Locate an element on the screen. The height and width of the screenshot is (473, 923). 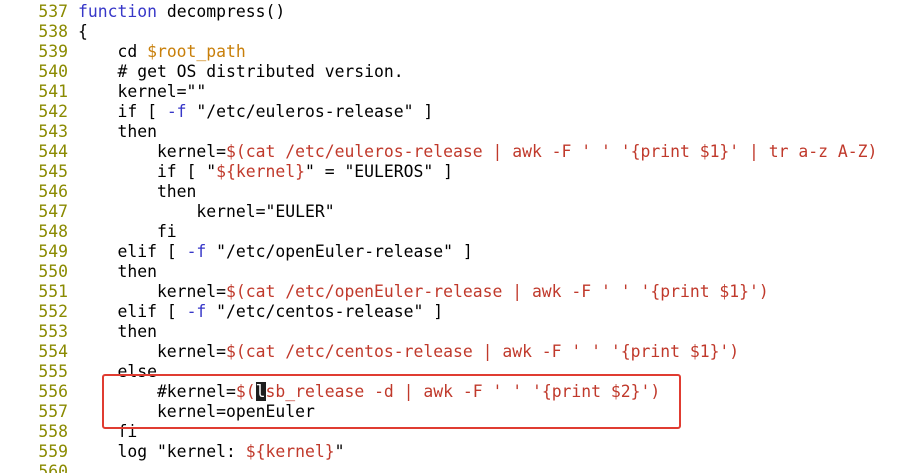
code-line: 552 elif [ -f "/etc/centos-release" ] is located at coordinates (221, 312).